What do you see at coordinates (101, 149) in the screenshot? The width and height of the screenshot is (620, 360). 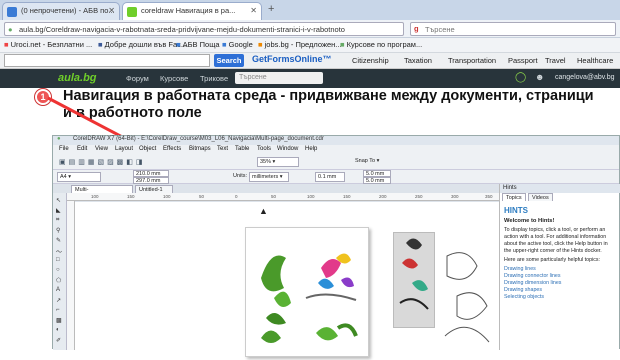 I see `menu-view: View` at bounding box center [101, 149].